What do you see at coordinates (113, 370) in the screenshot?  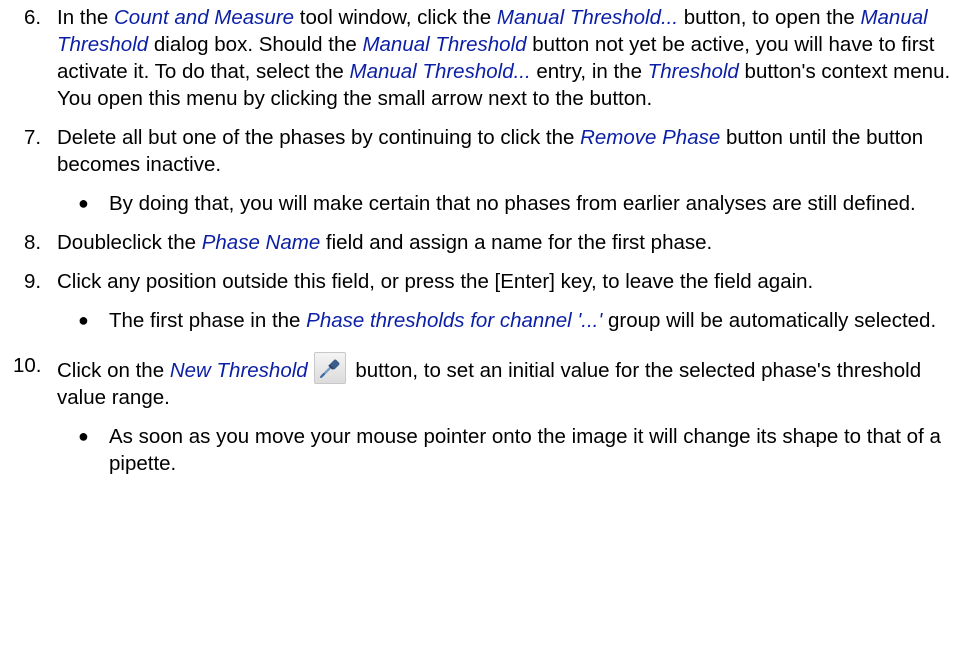 I see `step-text: Click on the` at bounding box center [113, 370].